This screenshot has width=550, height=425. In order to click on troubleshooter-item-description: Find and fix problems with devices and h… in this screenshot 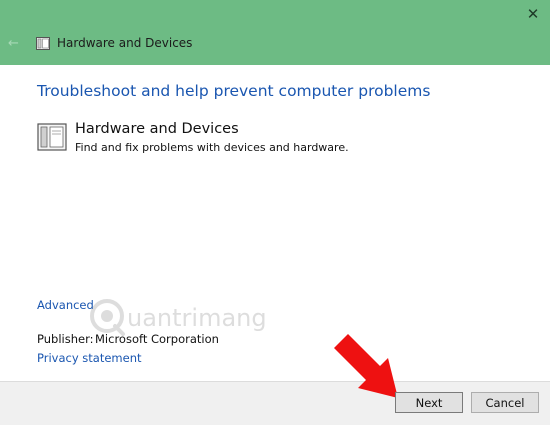, I will do `click(212, 147)`.